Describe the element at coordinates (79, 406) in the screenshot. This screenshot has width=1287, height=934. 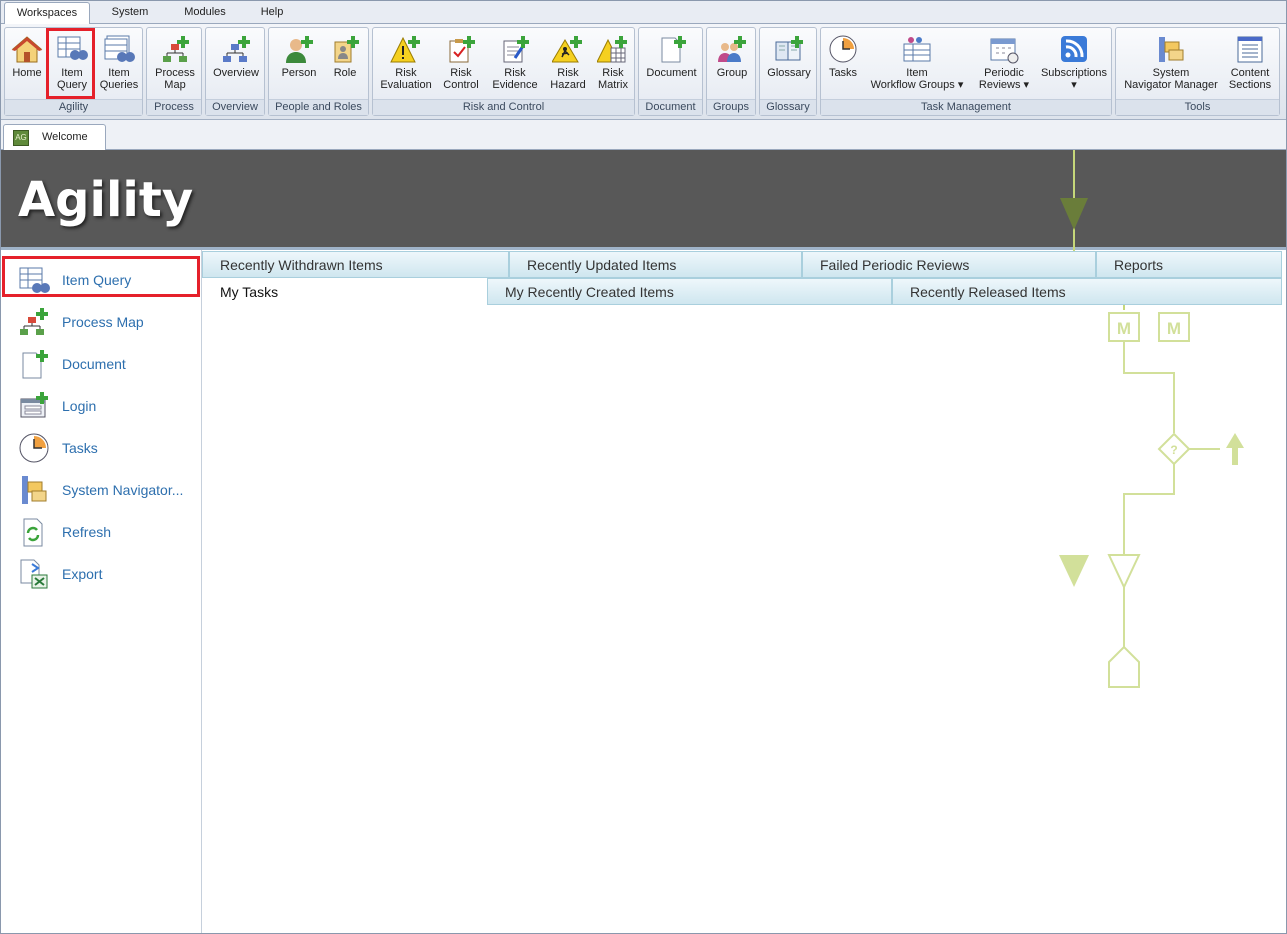
I see `sidebar-item-label: Login` at that location.